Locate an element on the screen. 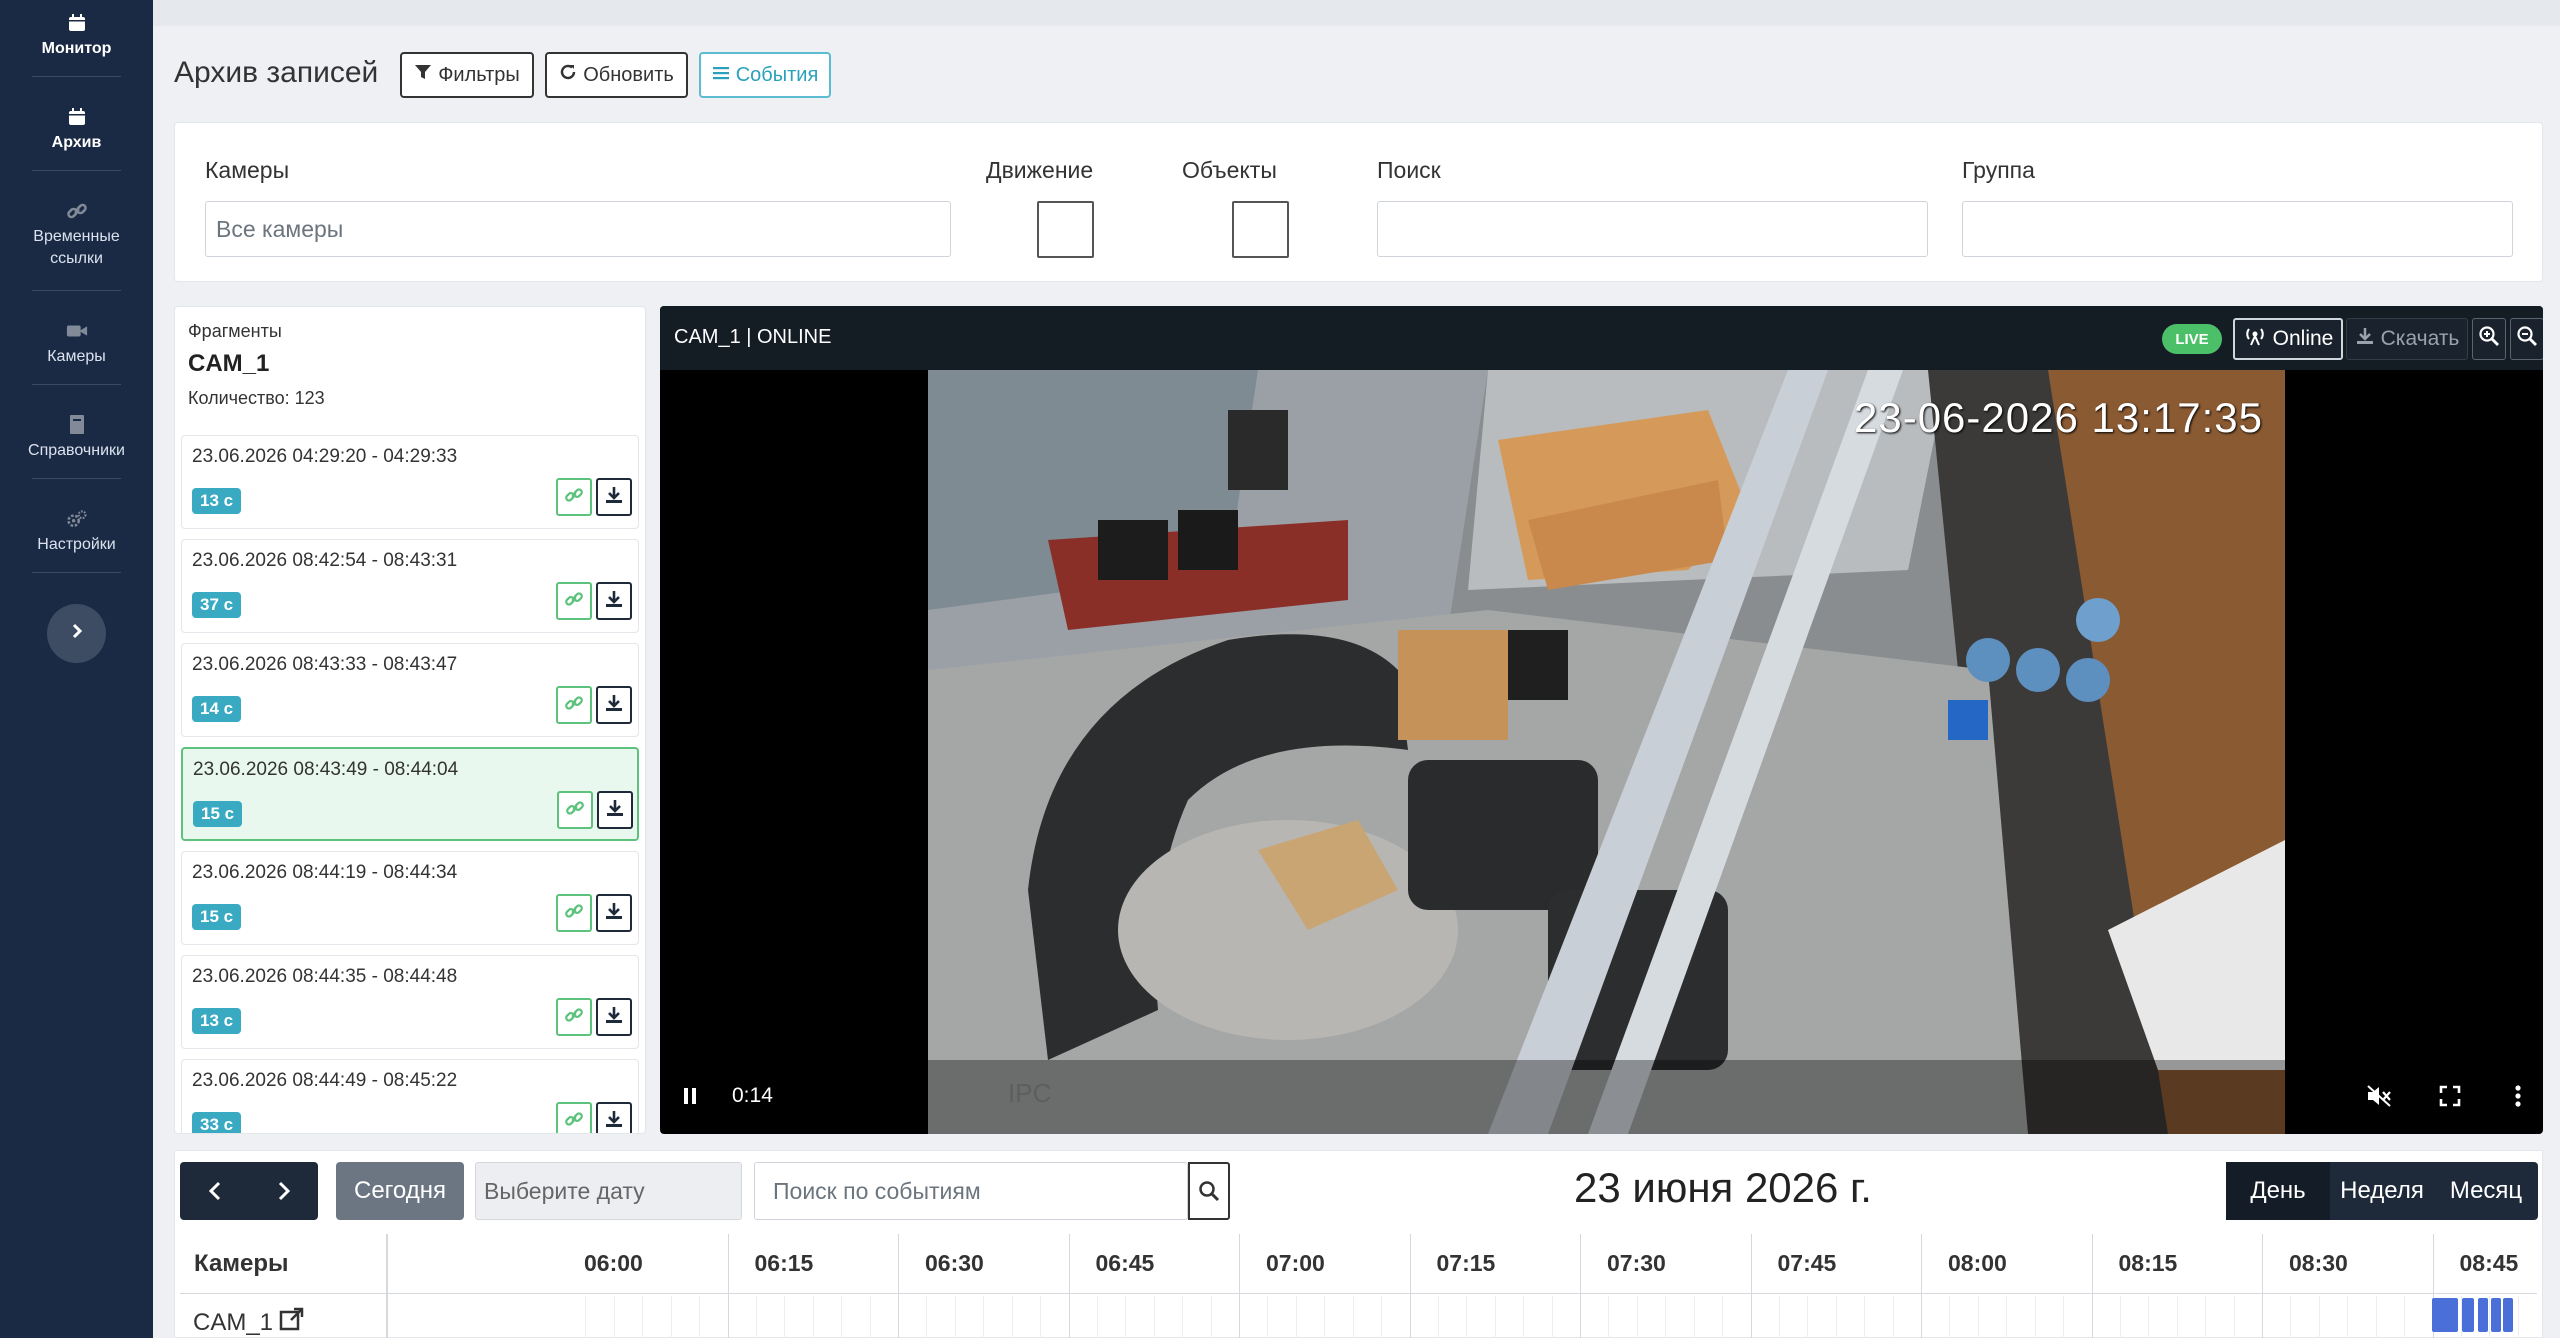 The width and height of the screenshot is (2560, 1338). pause-button is located at coordinates (690, 1098).